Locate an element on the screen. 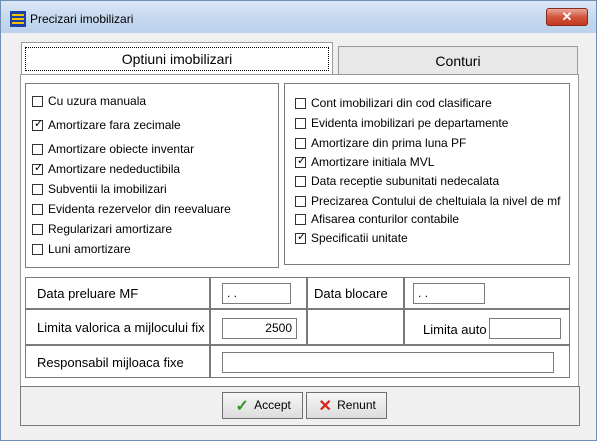 Image resolution: width=597 pixels, height=441 pixels. limita-auto-input is located at coordinates (525, 328).